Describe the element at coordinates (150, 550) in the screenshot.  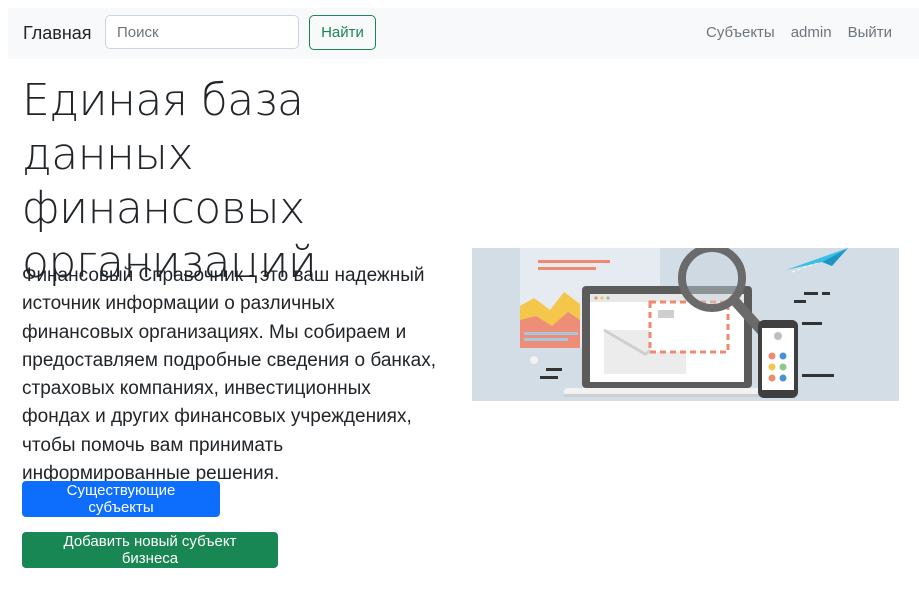
I see `add-business-subject-button: Добавить новый субъект бизнеса` at that location.